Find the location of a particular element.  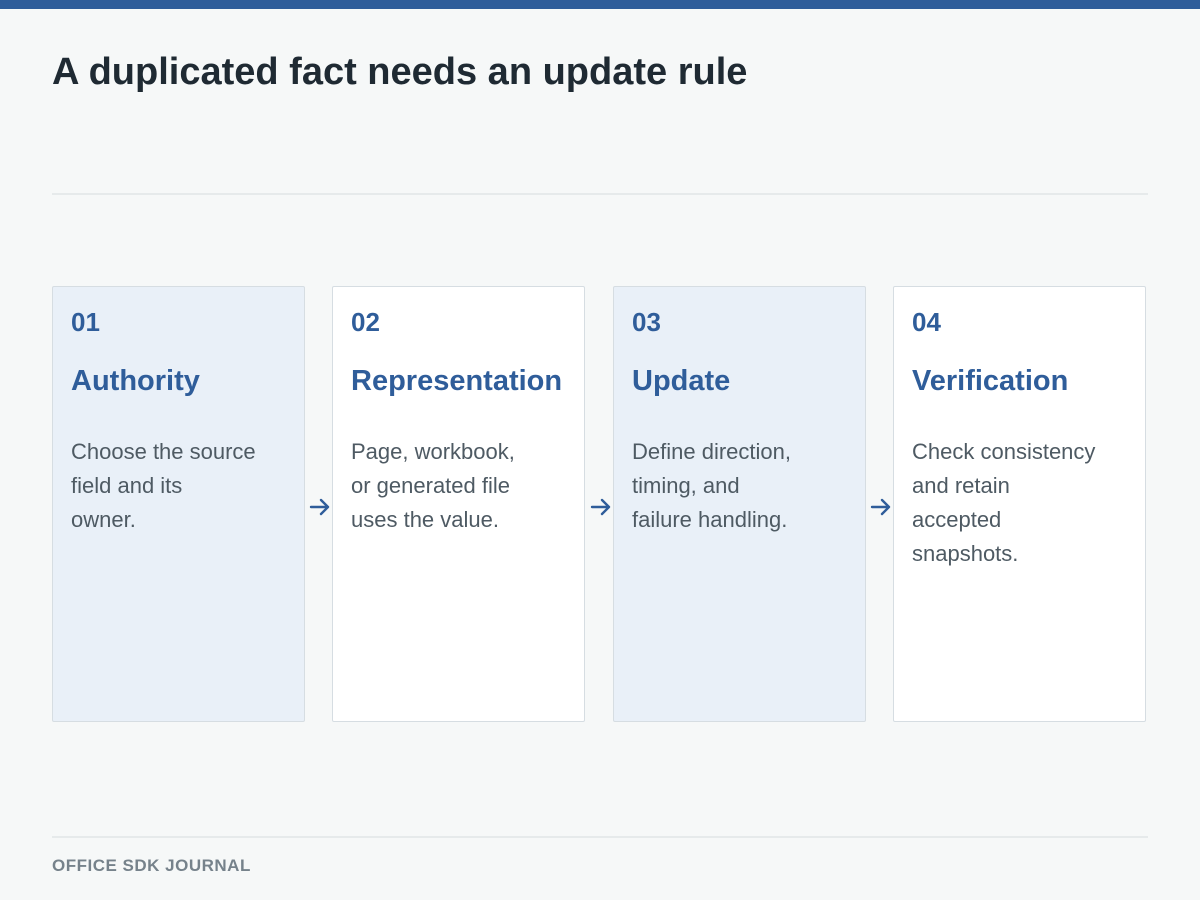

step-number: 02 is located at coordinates (365, 322).